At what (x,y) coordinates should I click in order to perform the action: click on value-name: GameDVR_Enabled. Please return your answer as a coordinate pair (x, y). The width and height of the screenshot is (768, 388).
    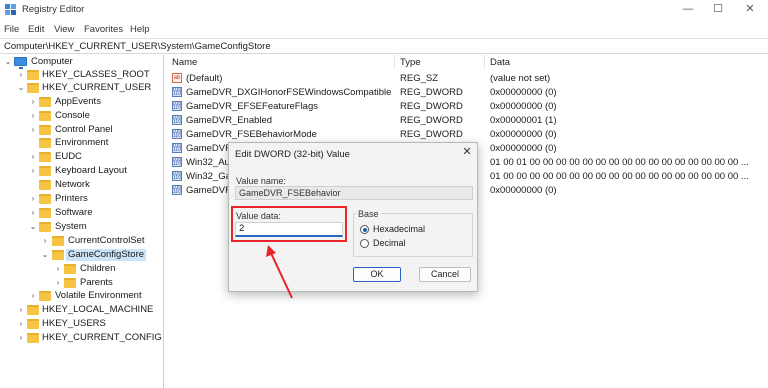
    Looking at the image, I should click on (229, 120).